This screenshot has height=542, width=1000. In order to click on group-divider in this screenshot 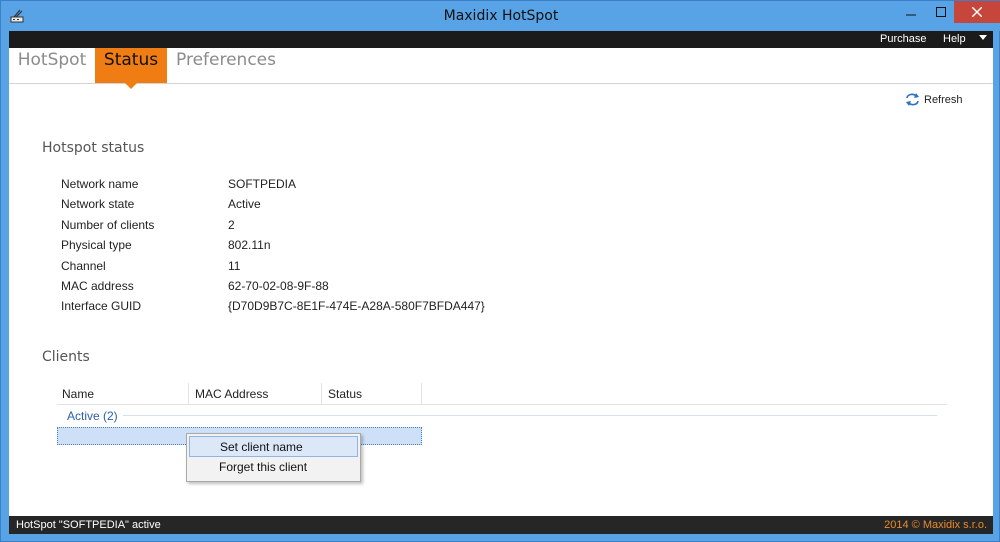, I will do `click(530, 415)`.